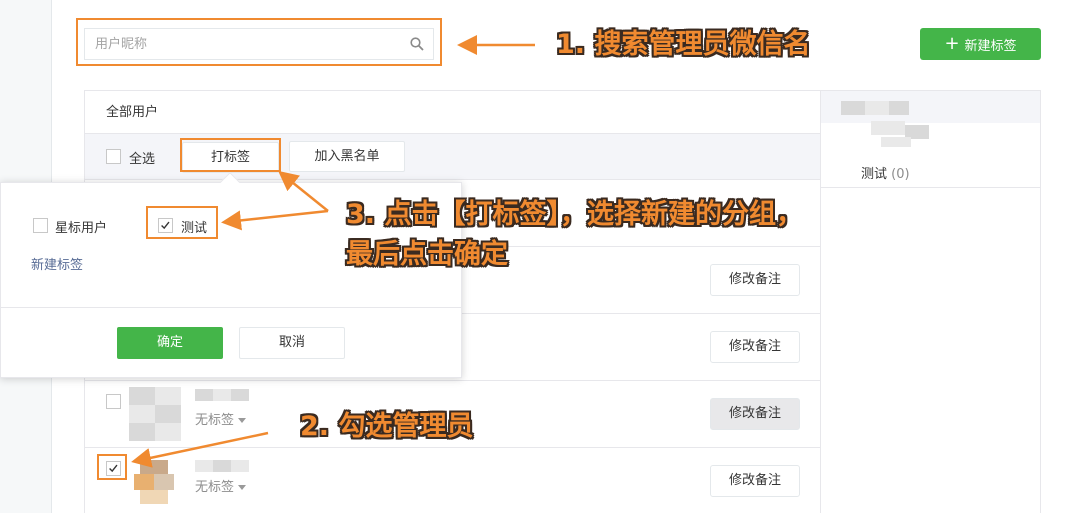 This screenshot has width=1067, height=513. Describe the element at coordinates (230, 155) in the screenshot. I see `tag-button-highlight-box` at that location.